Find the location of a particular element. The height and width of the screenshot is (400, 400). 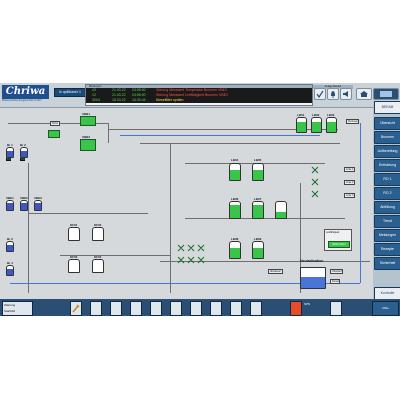

vessel-vbe3 is located at coordinates (38, 205).